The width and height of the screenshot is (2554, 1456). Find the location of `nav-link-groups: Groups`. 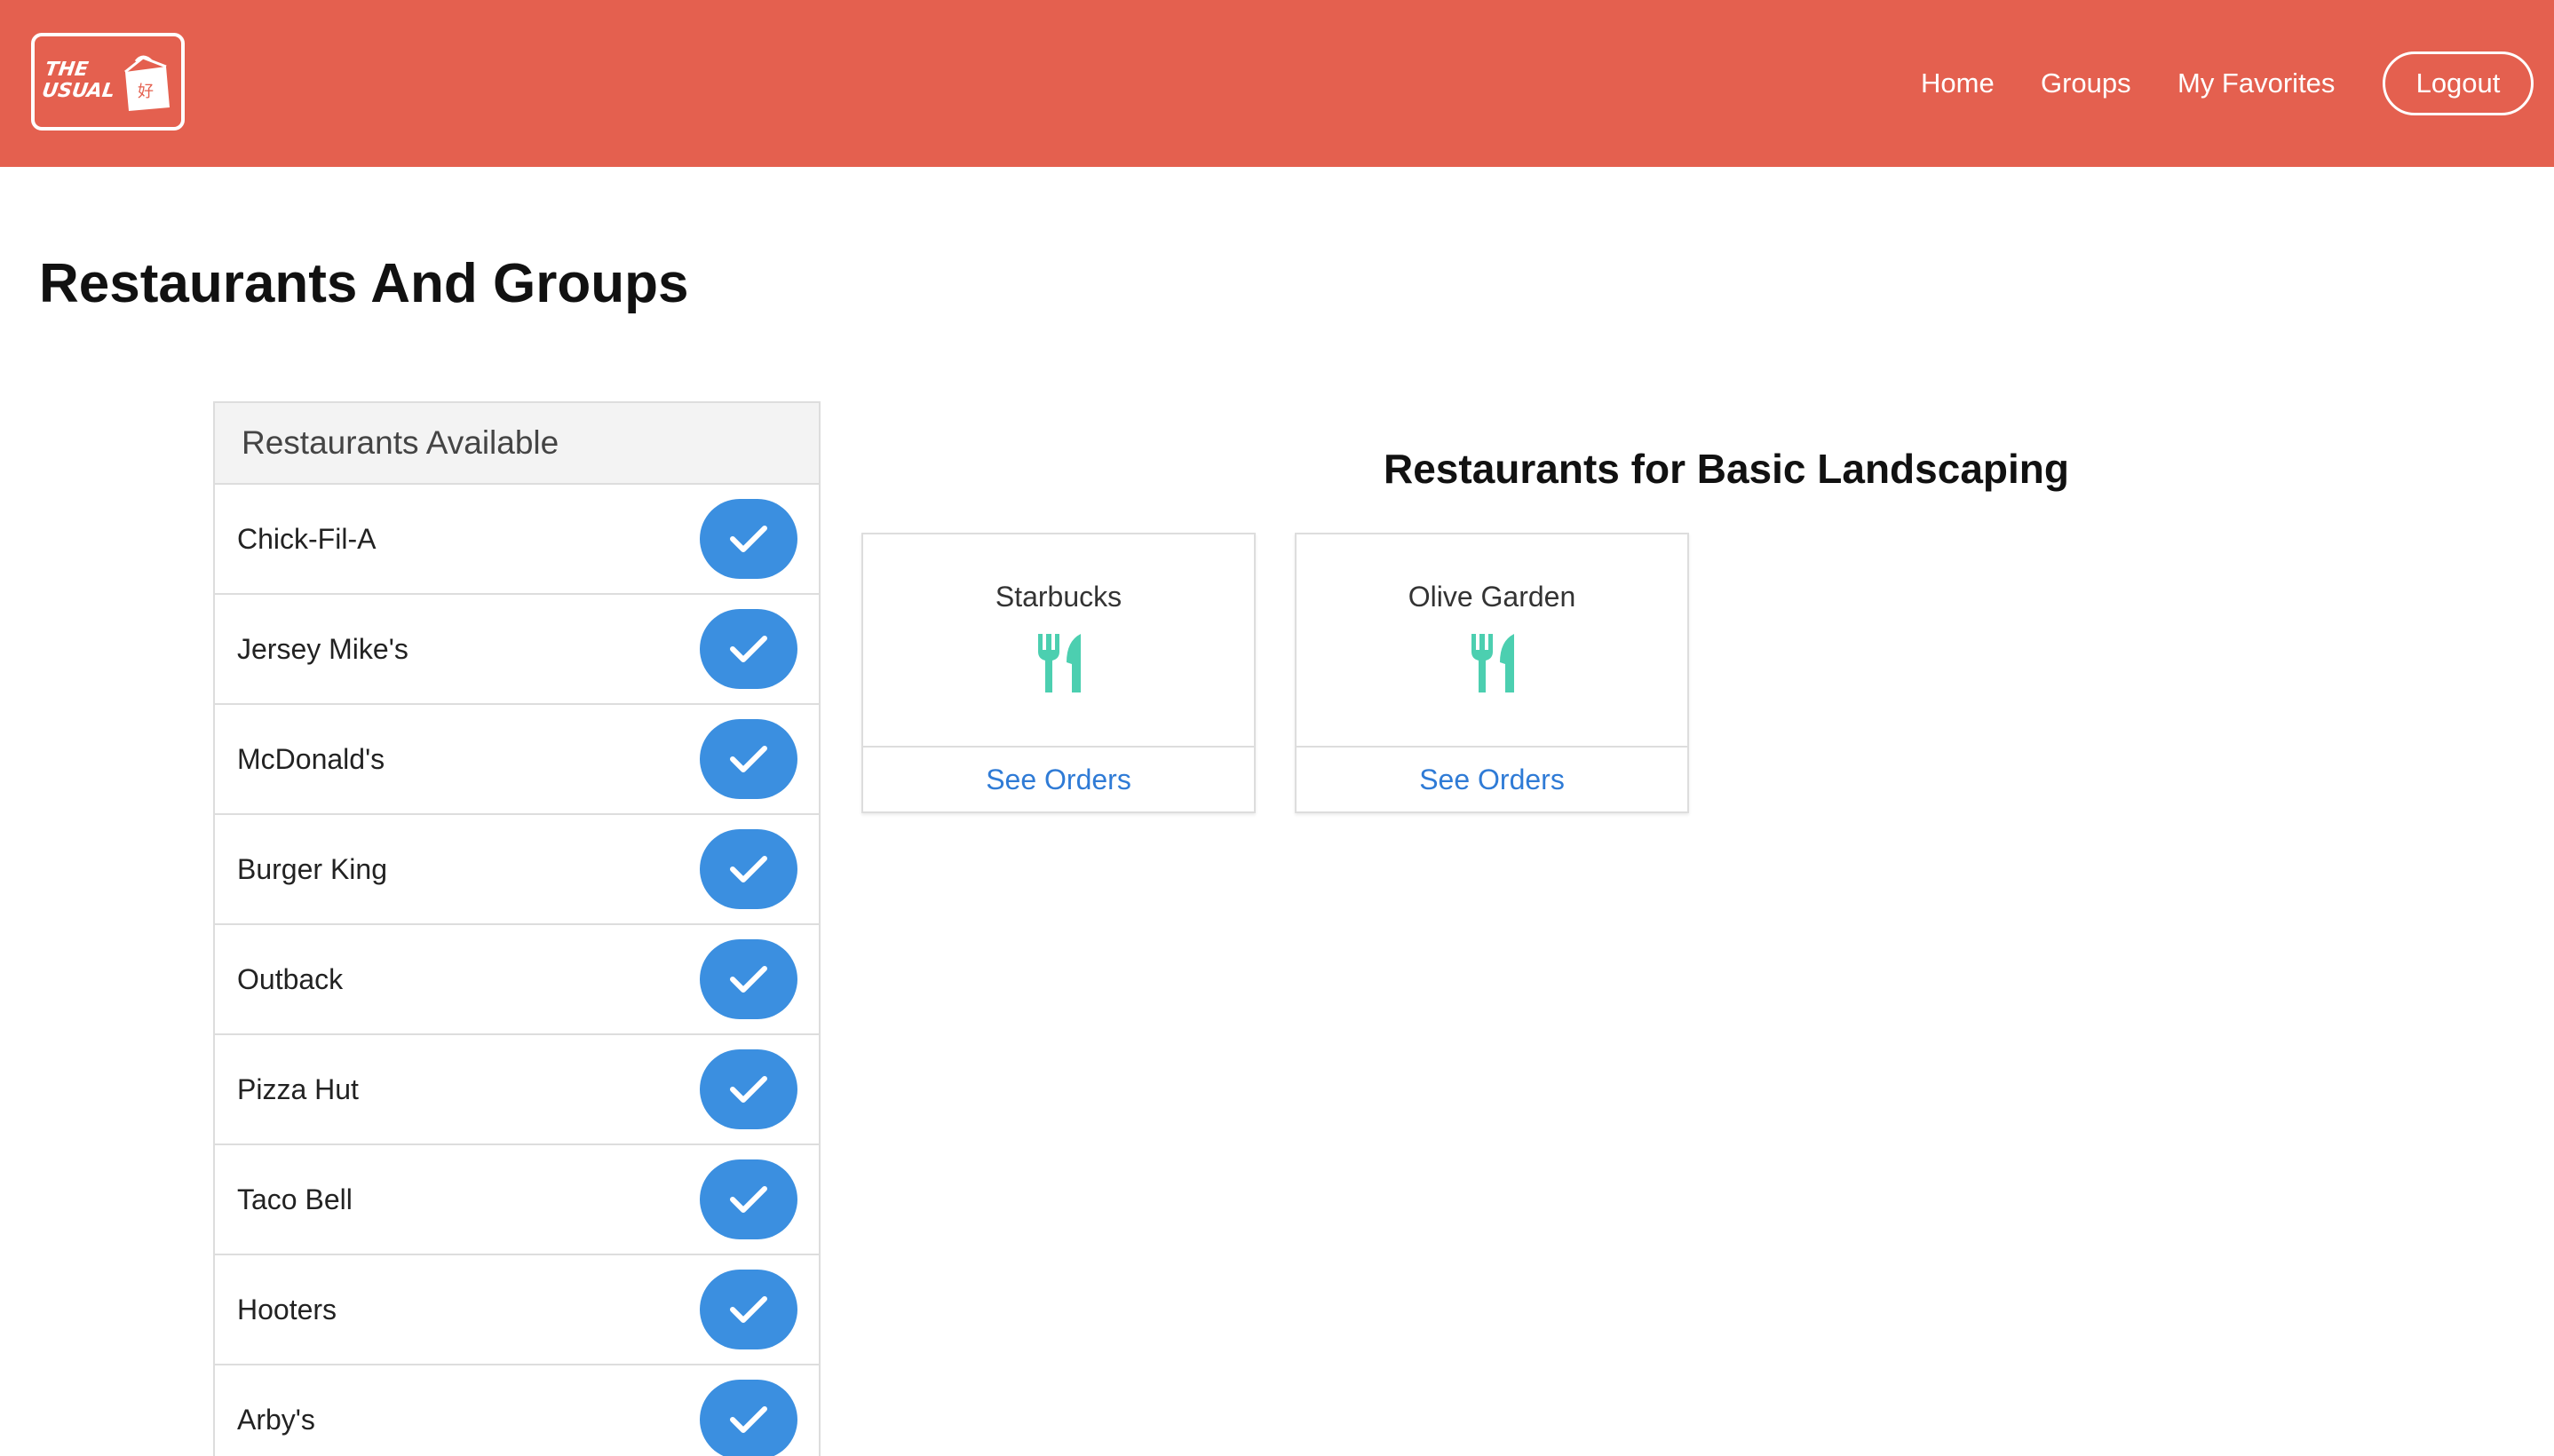

nav-link-groups: Groups is located at coordinates (2086, 83).